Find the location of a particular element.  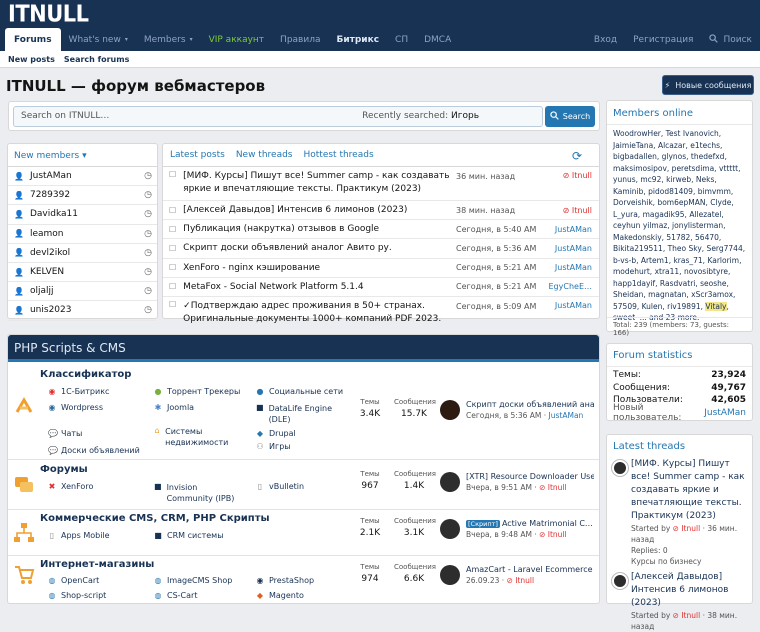

forum-title: Коммерческие CMS, CRM, PHP Скрипты is located at coordinates (155, 518).